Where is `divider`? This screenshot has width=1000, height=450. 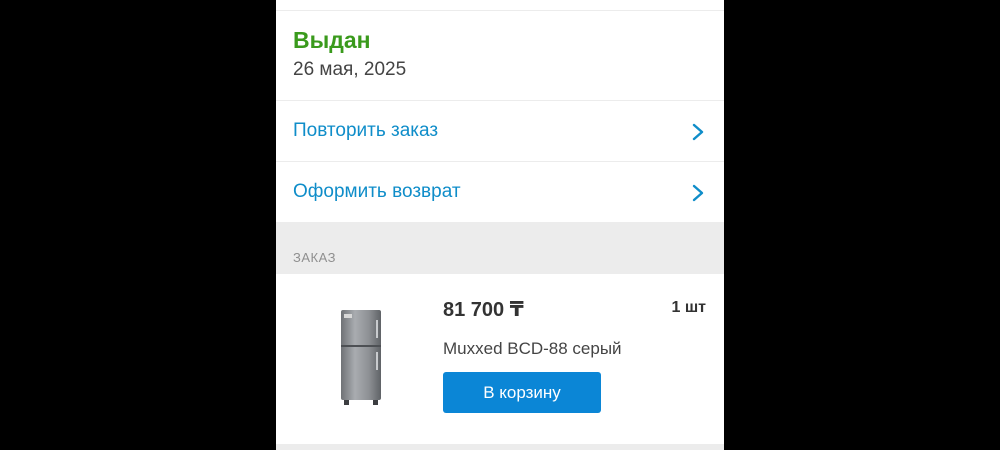 divider is located at coordinates (500, 10).